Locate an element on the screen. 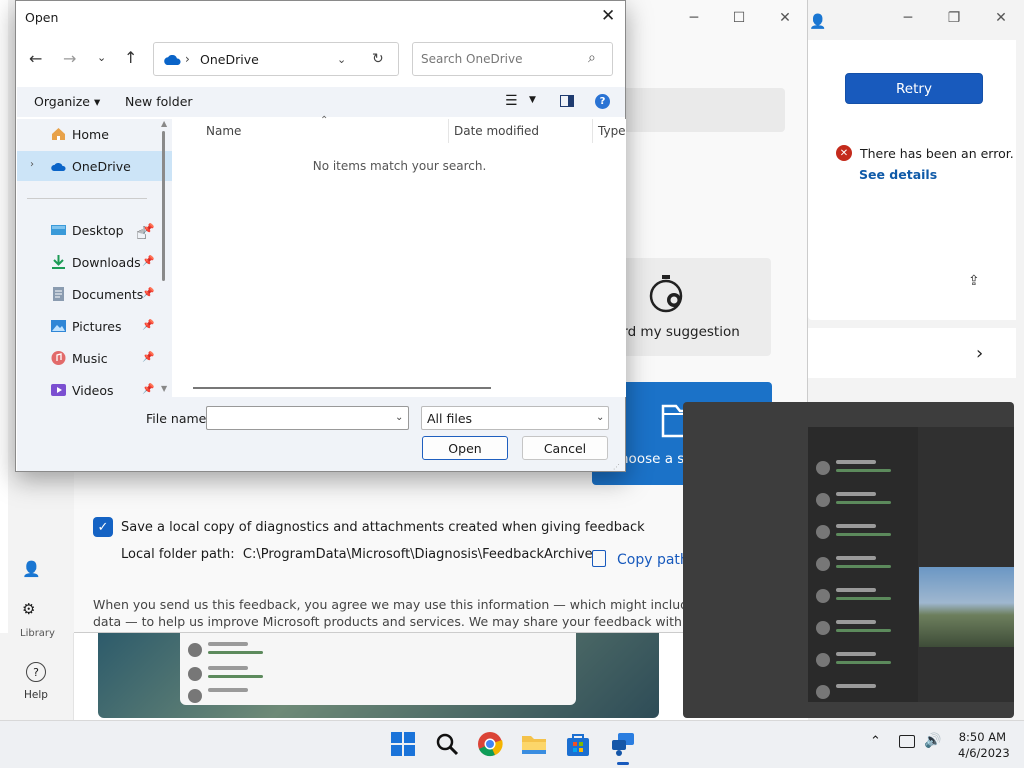 The width and height of the screenshot is (1024, 768). cancel-button: Cancel is located at coordinates (565, 448).